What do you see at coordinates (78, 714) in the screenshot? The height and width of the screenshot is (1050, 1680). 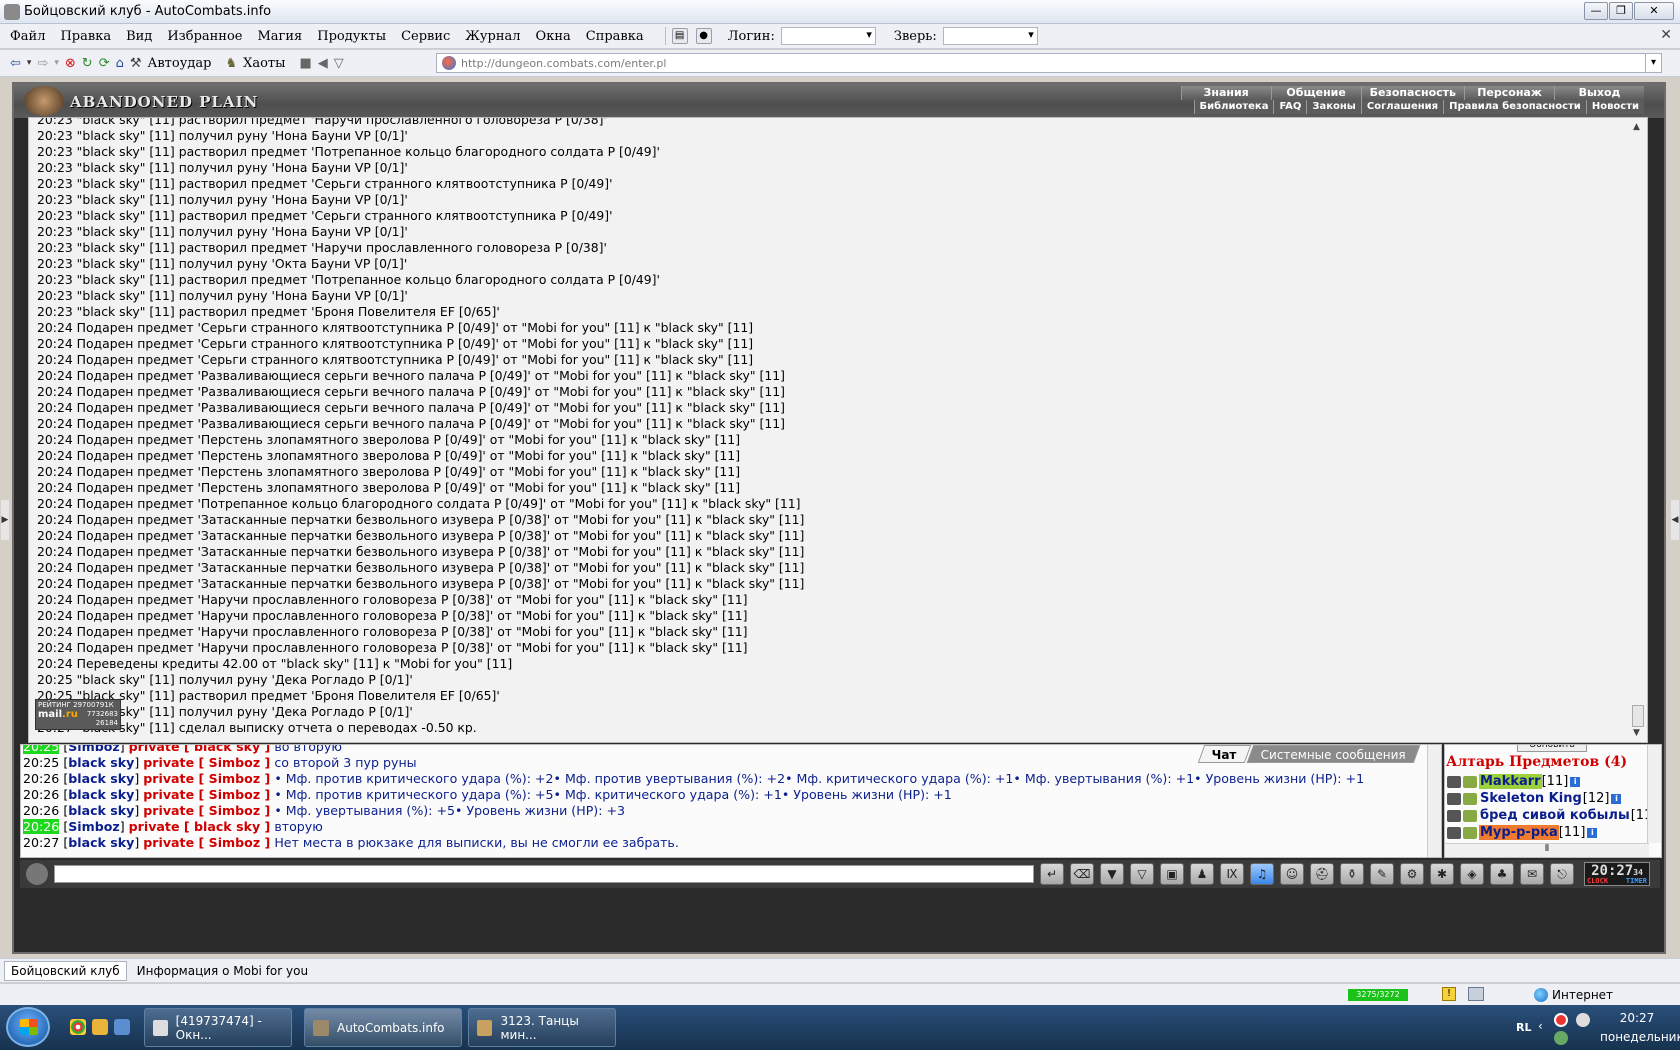 I see `rating-badge: РЕЙТИНГ 29700791К mail.ru 7732683 26184` at bounding box center [78, 714].